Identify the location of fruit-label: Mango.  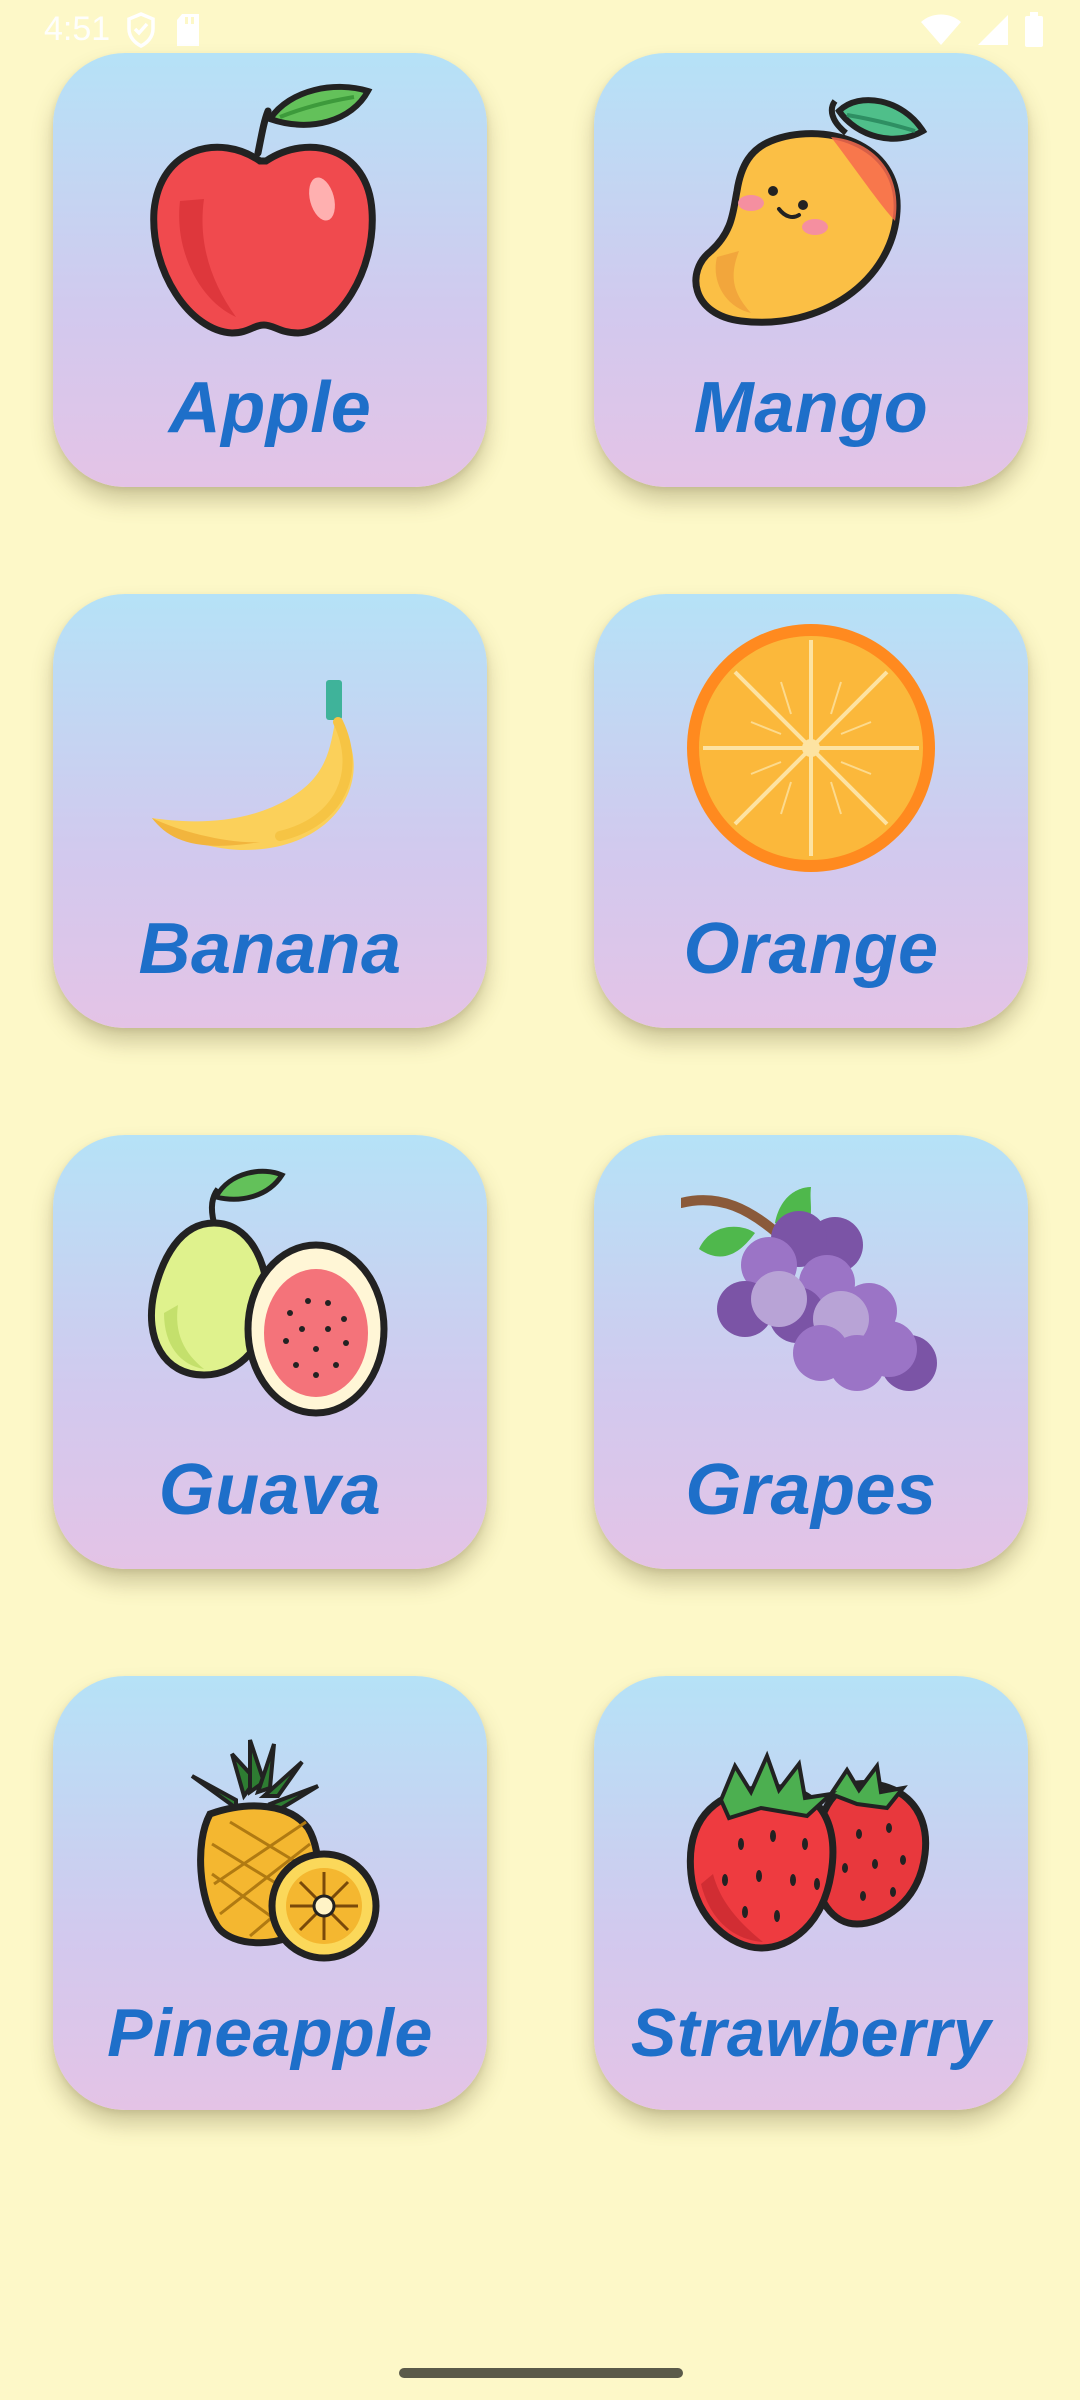
(811, 408).